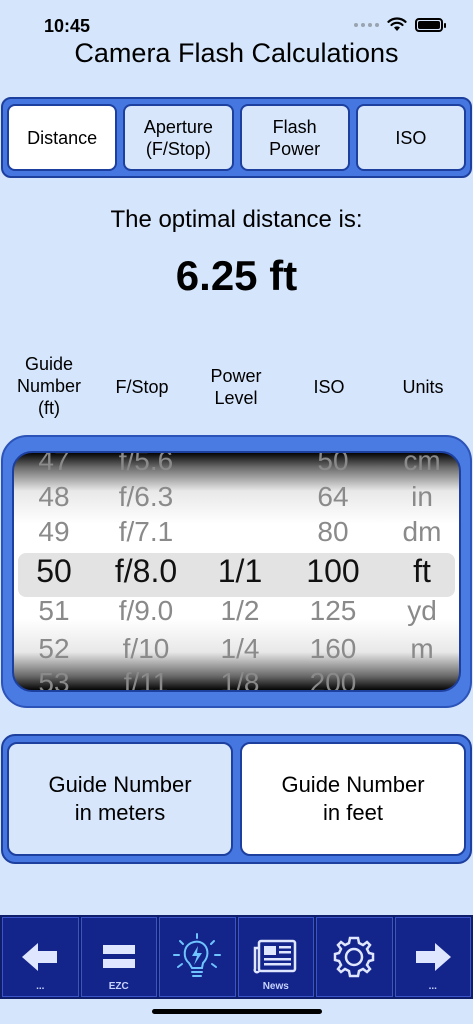 Image resolution: width=473 pixels, height=1024 pixels. I want to click on wifi-icon, so click(397, 24).